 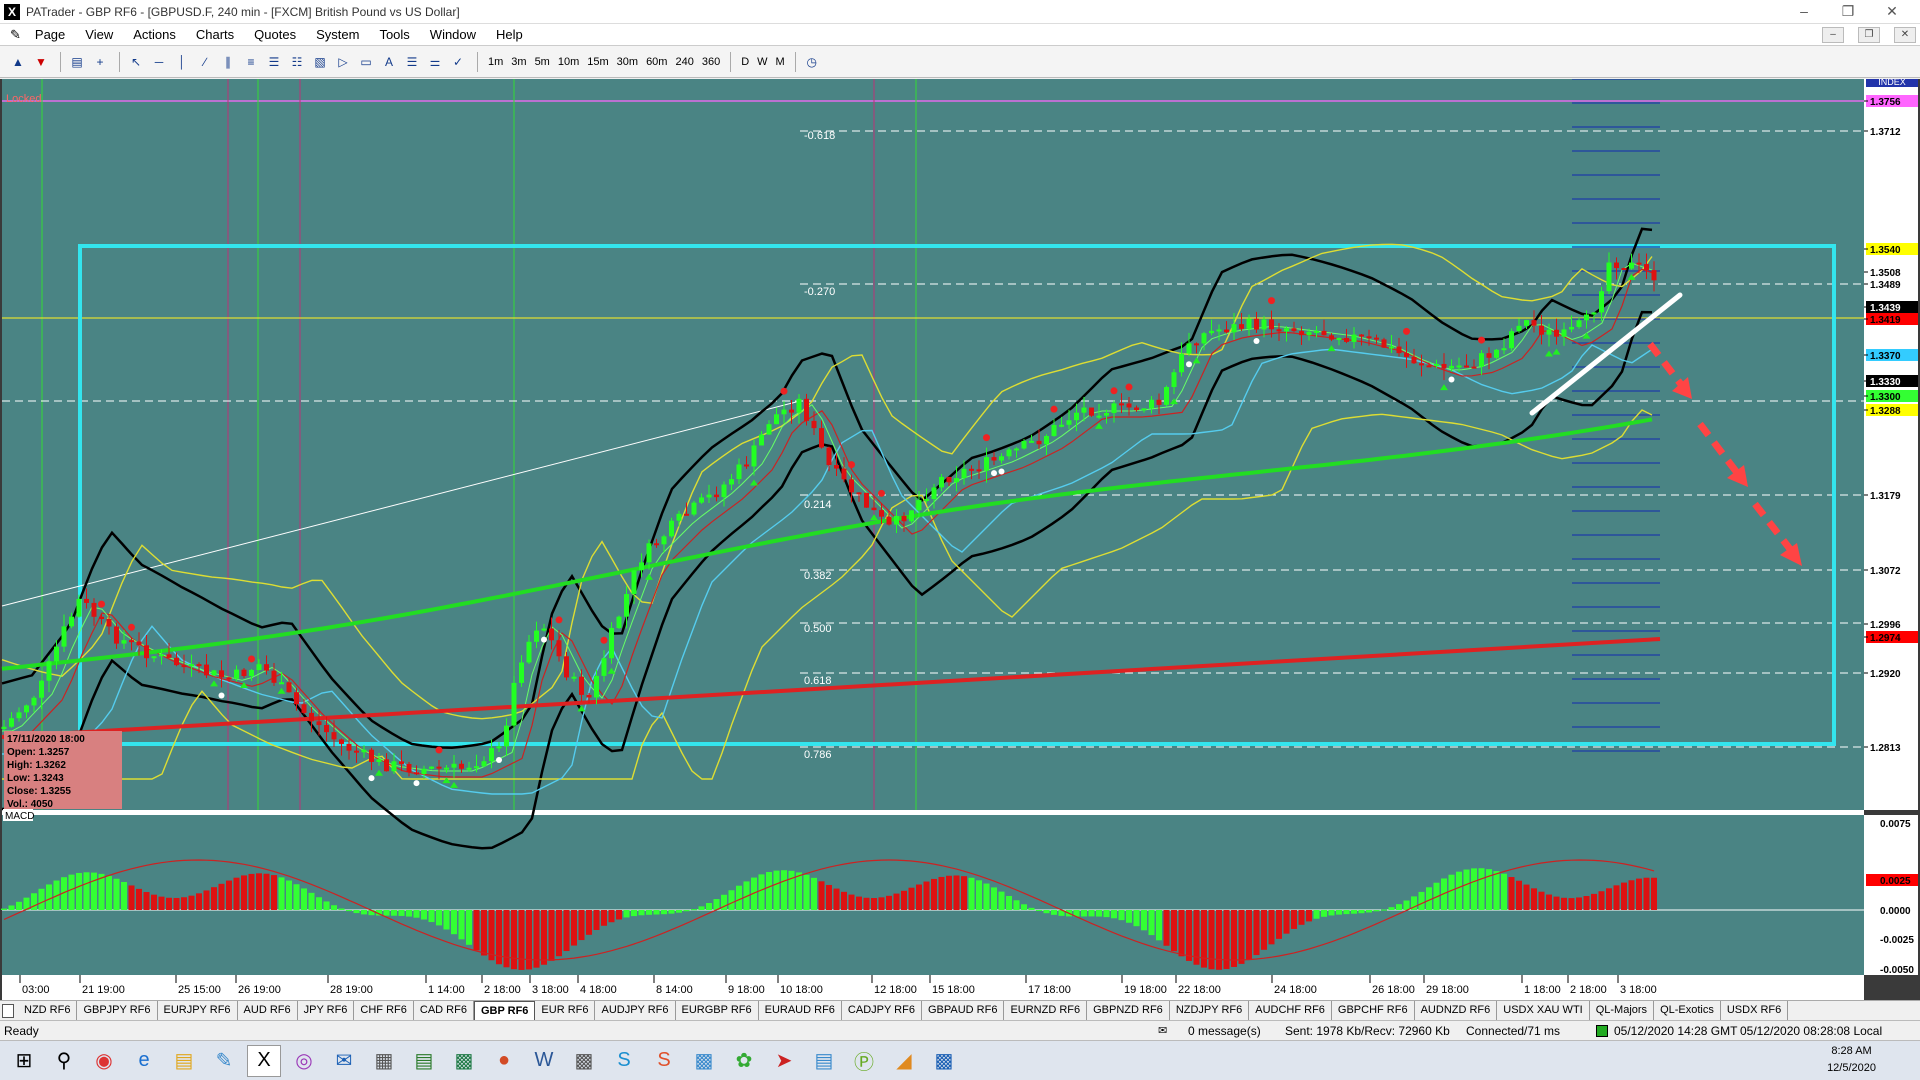 I want to click on mdi-restore-icon: ❐, so click(x=1869, y=35).